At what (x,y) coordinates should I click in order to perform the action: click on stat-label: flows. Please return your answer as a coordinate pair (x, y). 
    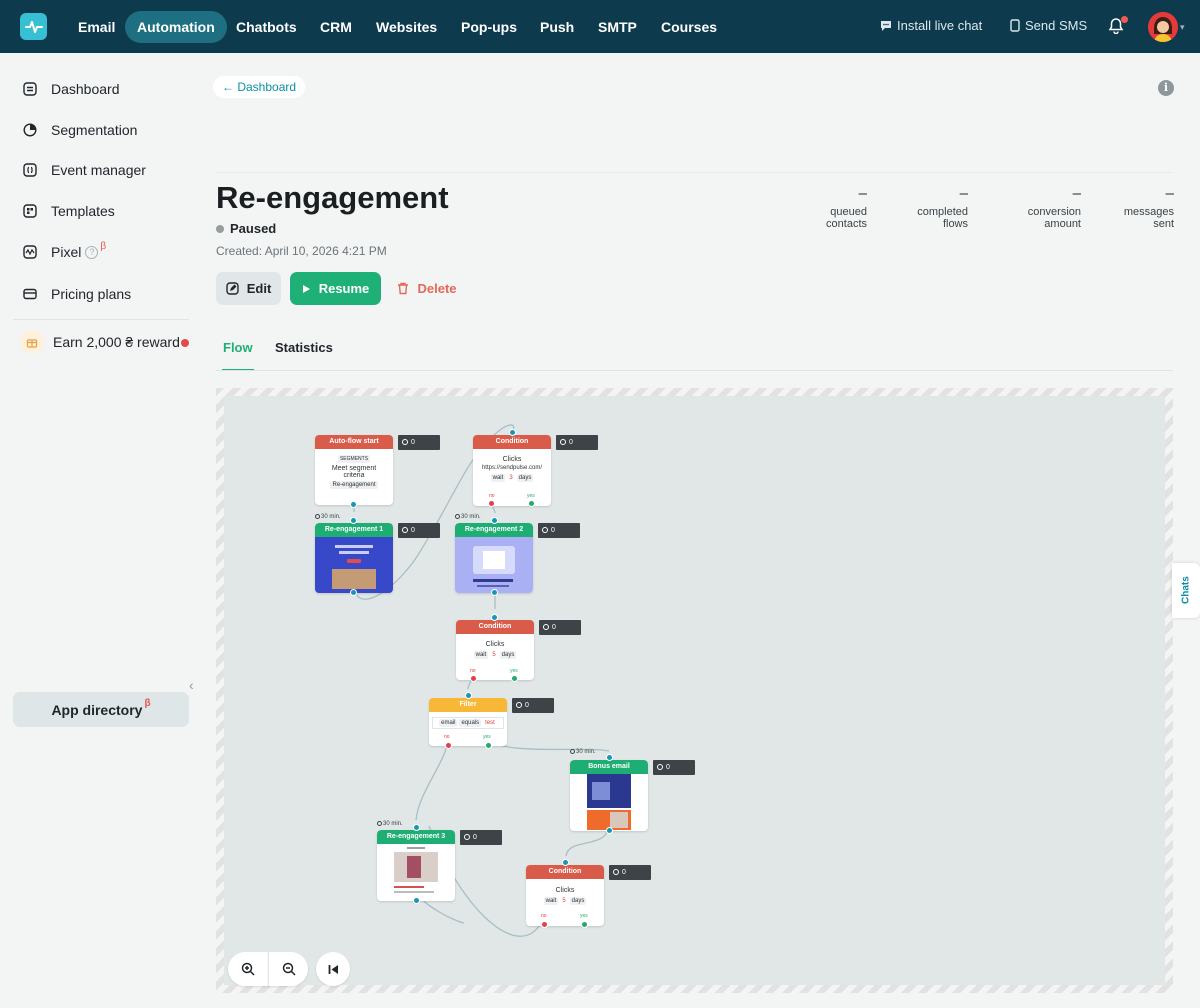
    Looking at the image, I should click on (955, 224).